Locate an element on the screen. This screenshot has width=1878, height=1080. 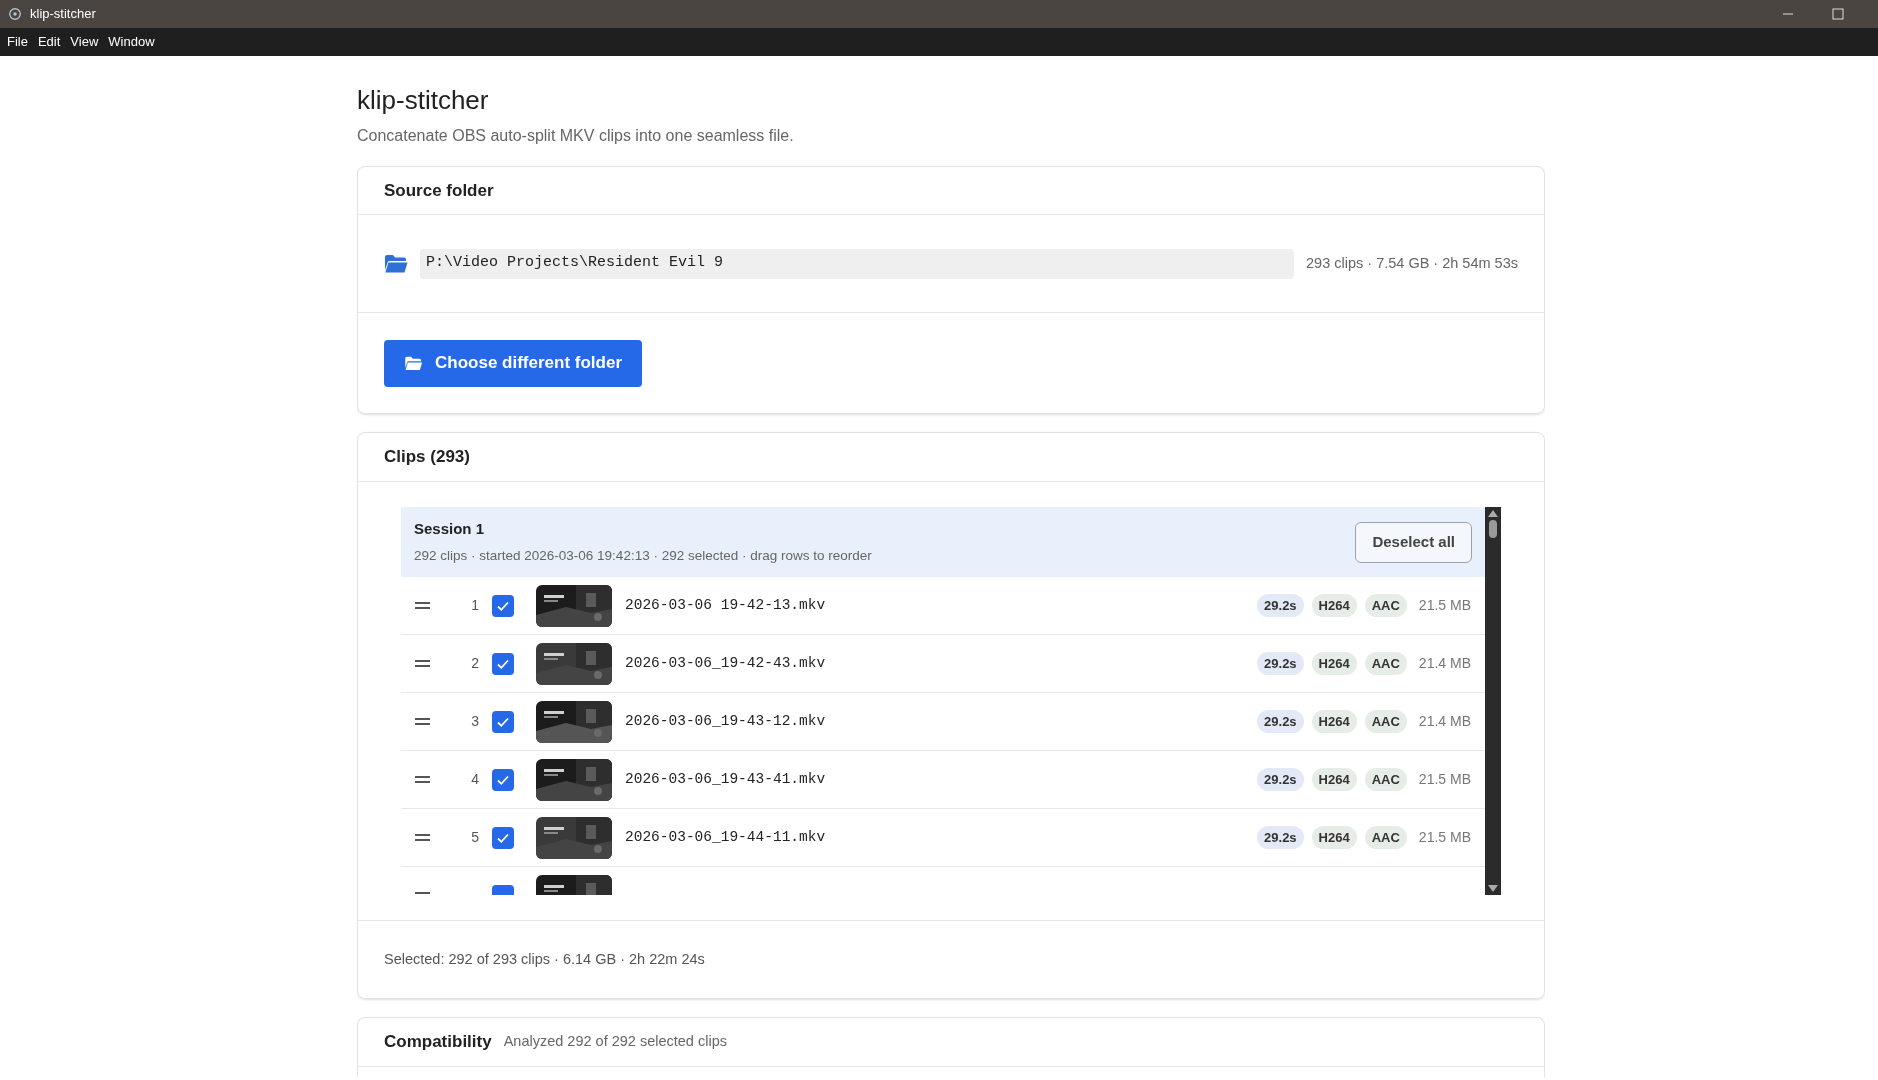
row-number: 4 is located at coordinates (474, 779).